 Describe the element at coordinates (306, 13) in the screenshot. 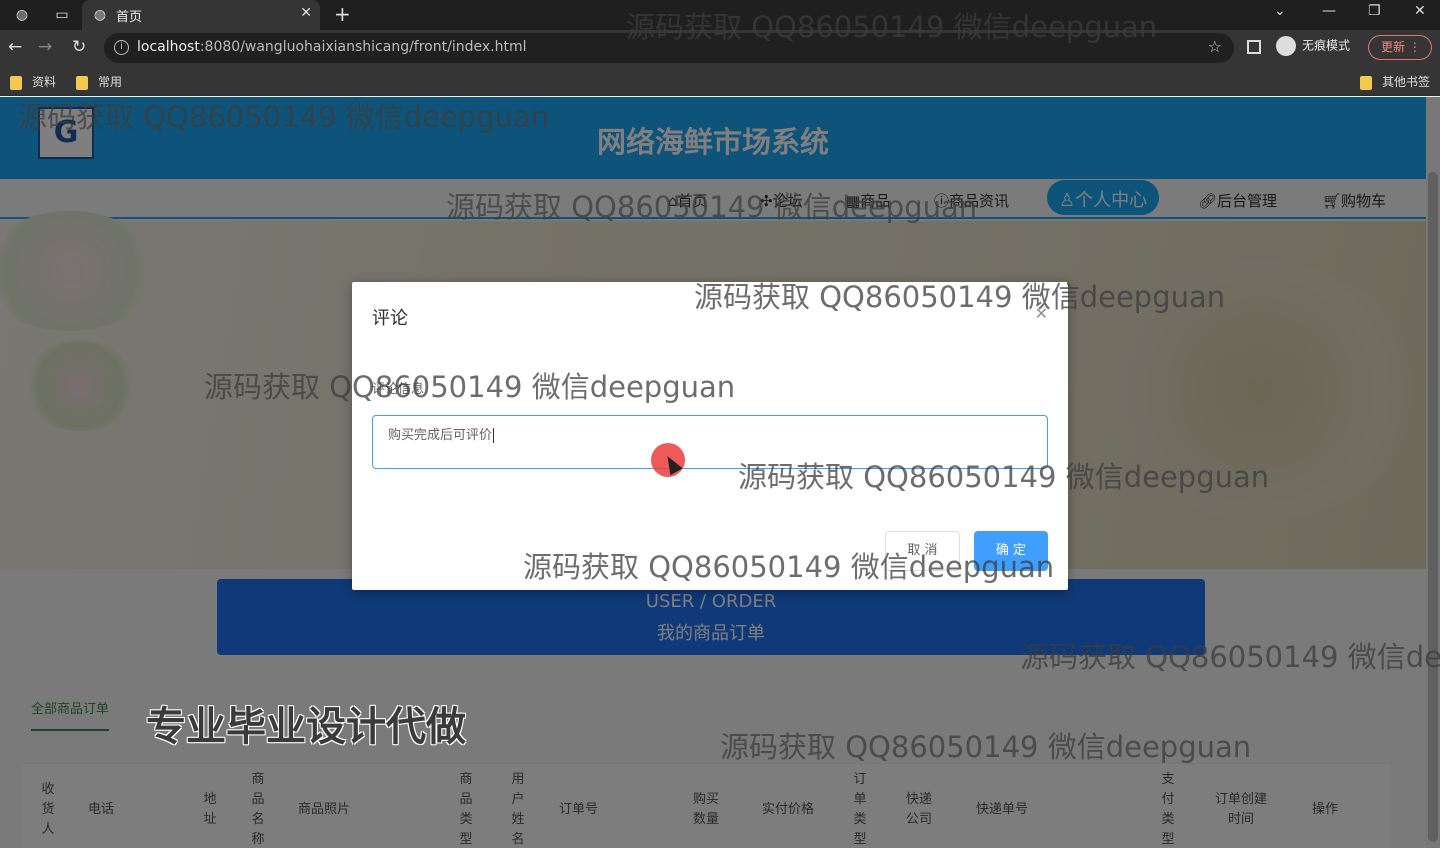

I see `tab-close-icon: ✕` at that location.